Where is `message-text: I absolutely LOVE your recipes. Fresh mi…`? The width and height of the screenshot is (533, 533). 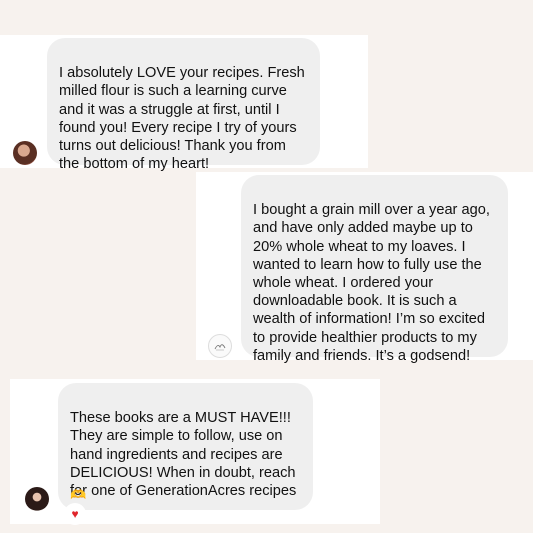
message-text: I absolutely LOVE your recipes. Fresh mi… is located at coordinates (182, 119).